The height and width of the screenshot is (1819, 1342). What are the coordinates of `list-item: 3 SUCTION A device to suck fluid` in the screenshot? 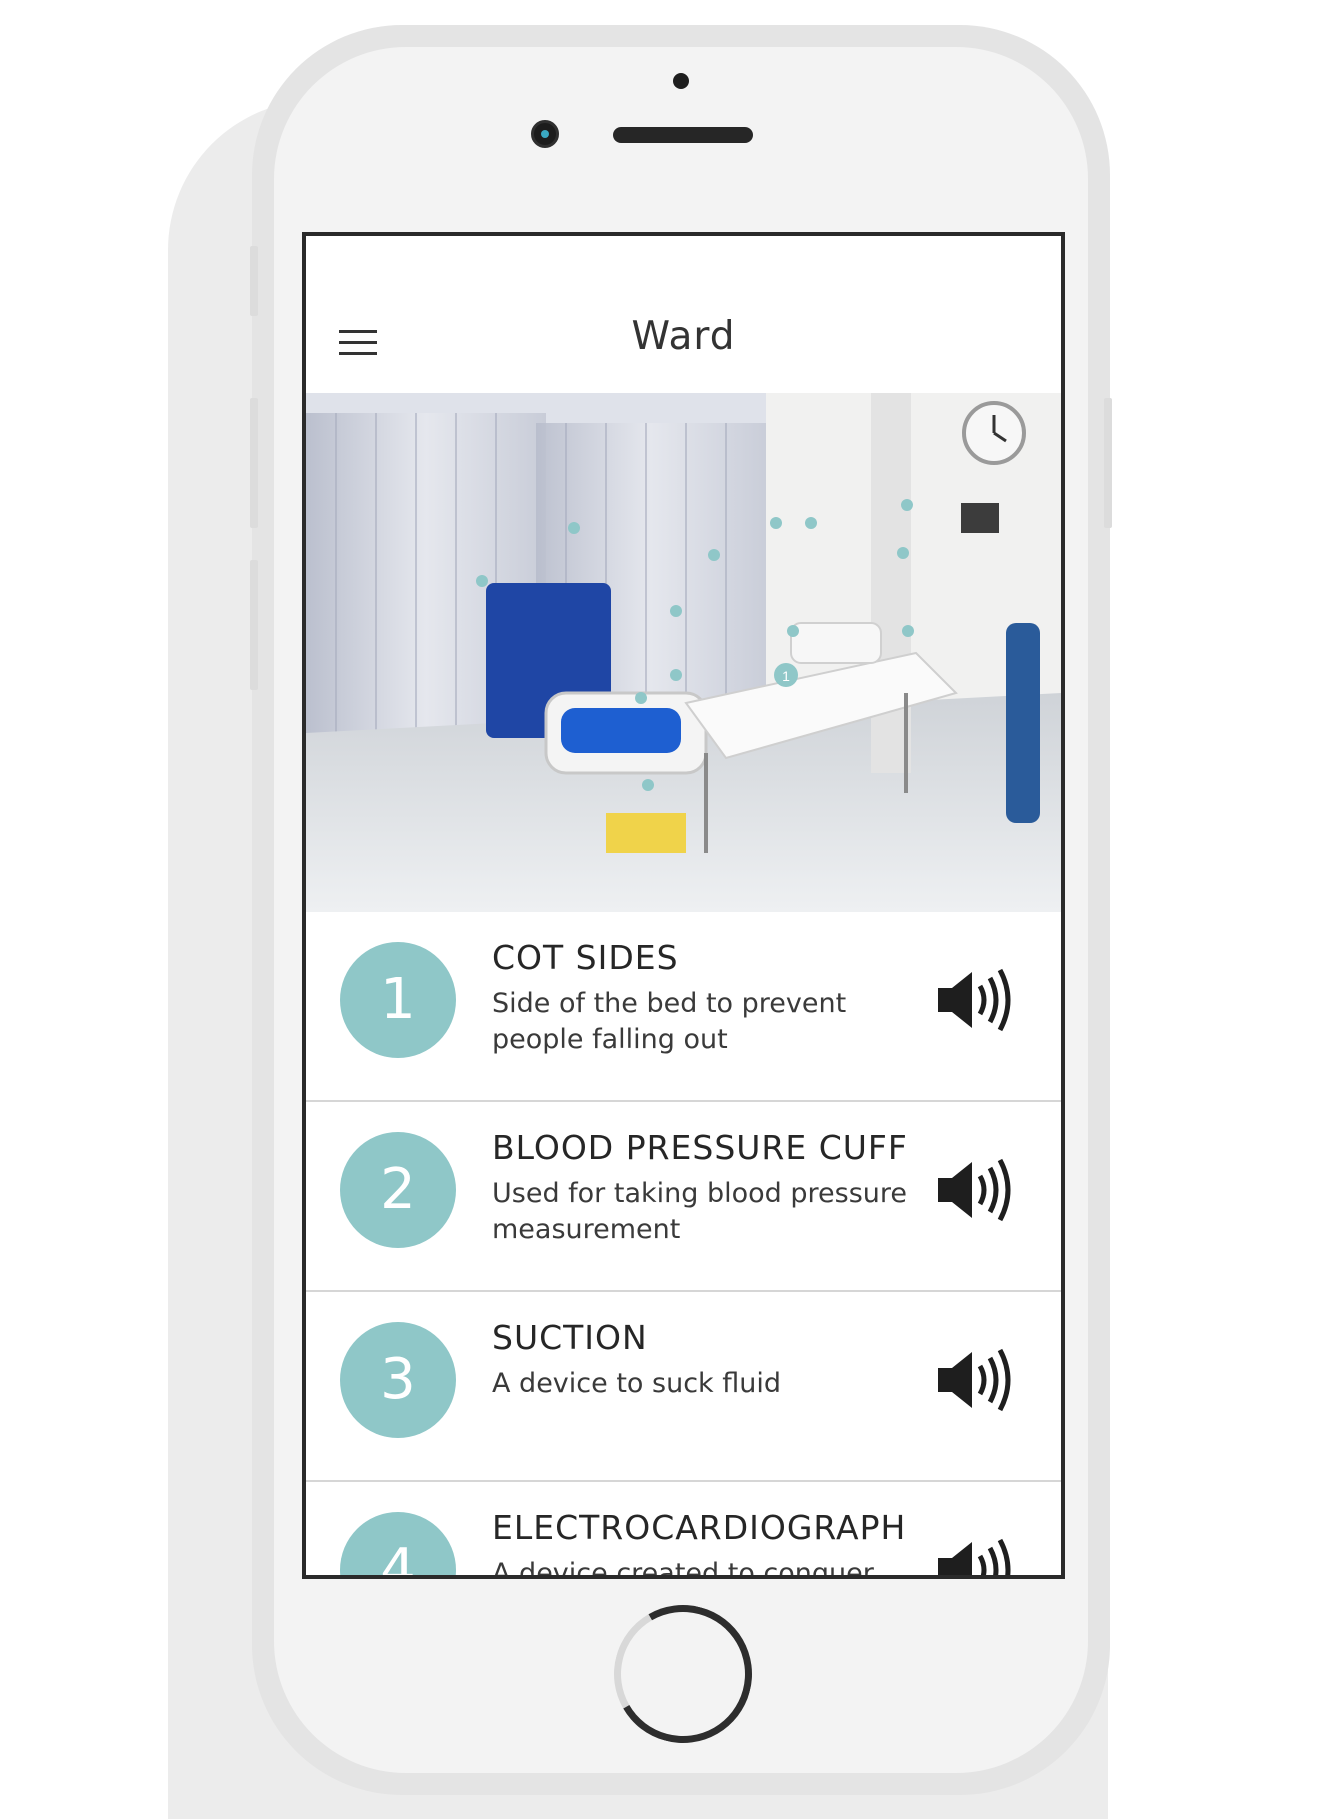 It's located at (683, 1387).